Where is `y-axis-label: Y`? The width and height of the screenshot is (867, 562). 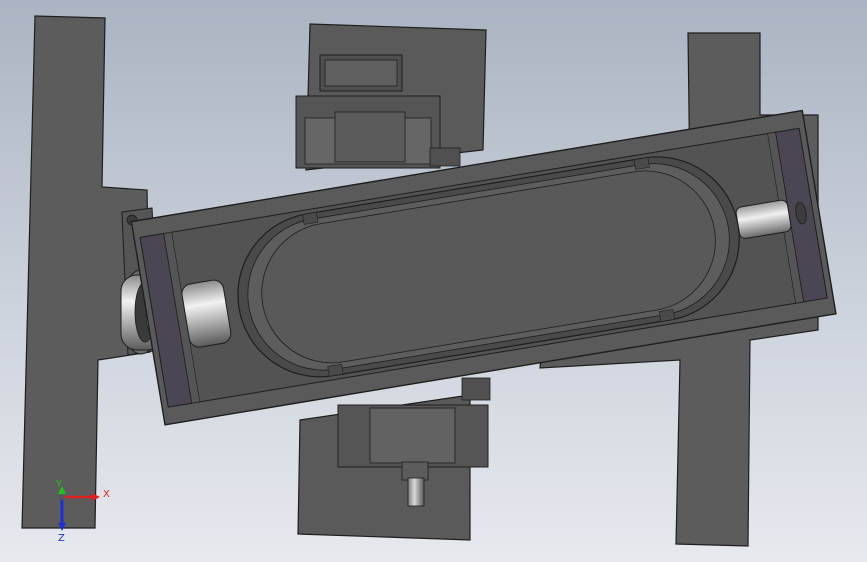
y-axis-label: Y is located at coordinates (59, 484).